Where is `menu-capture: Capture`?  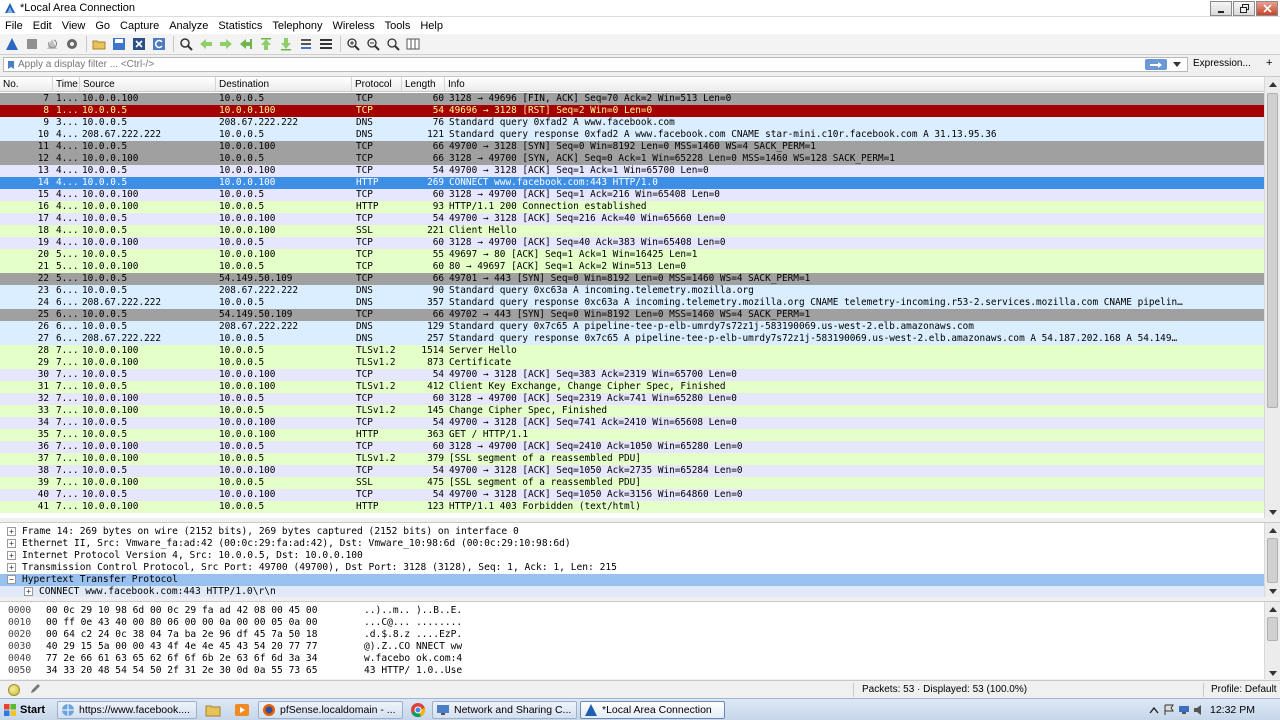
menu-capture: Capture is located at coordinates (139, 26).